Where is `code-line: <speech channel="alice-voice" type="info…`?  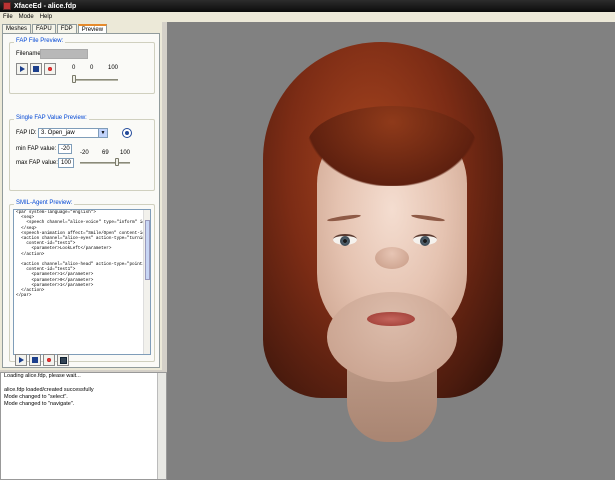
code-line: <speech channel="alice-voice" type="info… is located at coordinates (83, 223).